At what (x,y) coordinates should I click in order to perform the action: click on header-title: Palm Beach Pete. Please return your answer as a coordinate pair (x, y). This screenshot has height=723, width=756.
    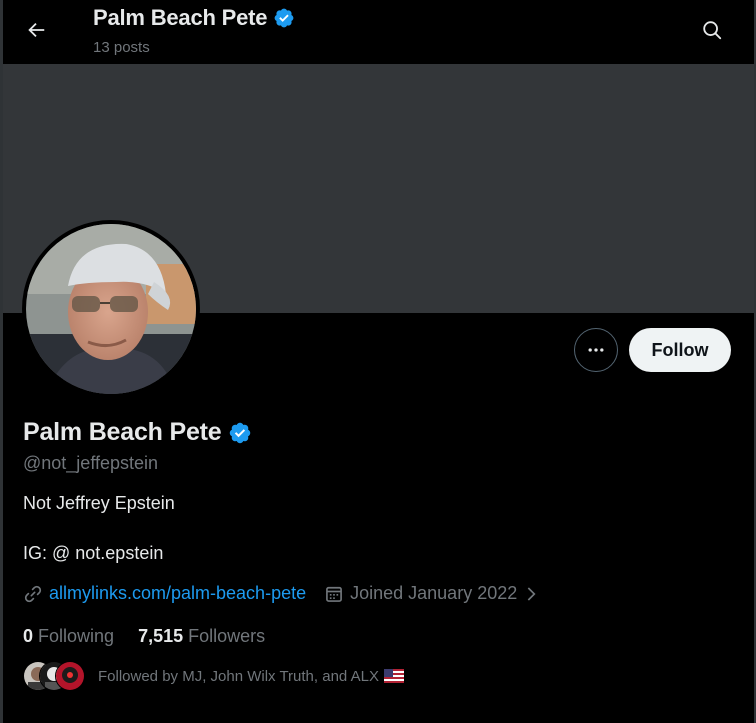
    Looking at the image, I should click on (194, 18).